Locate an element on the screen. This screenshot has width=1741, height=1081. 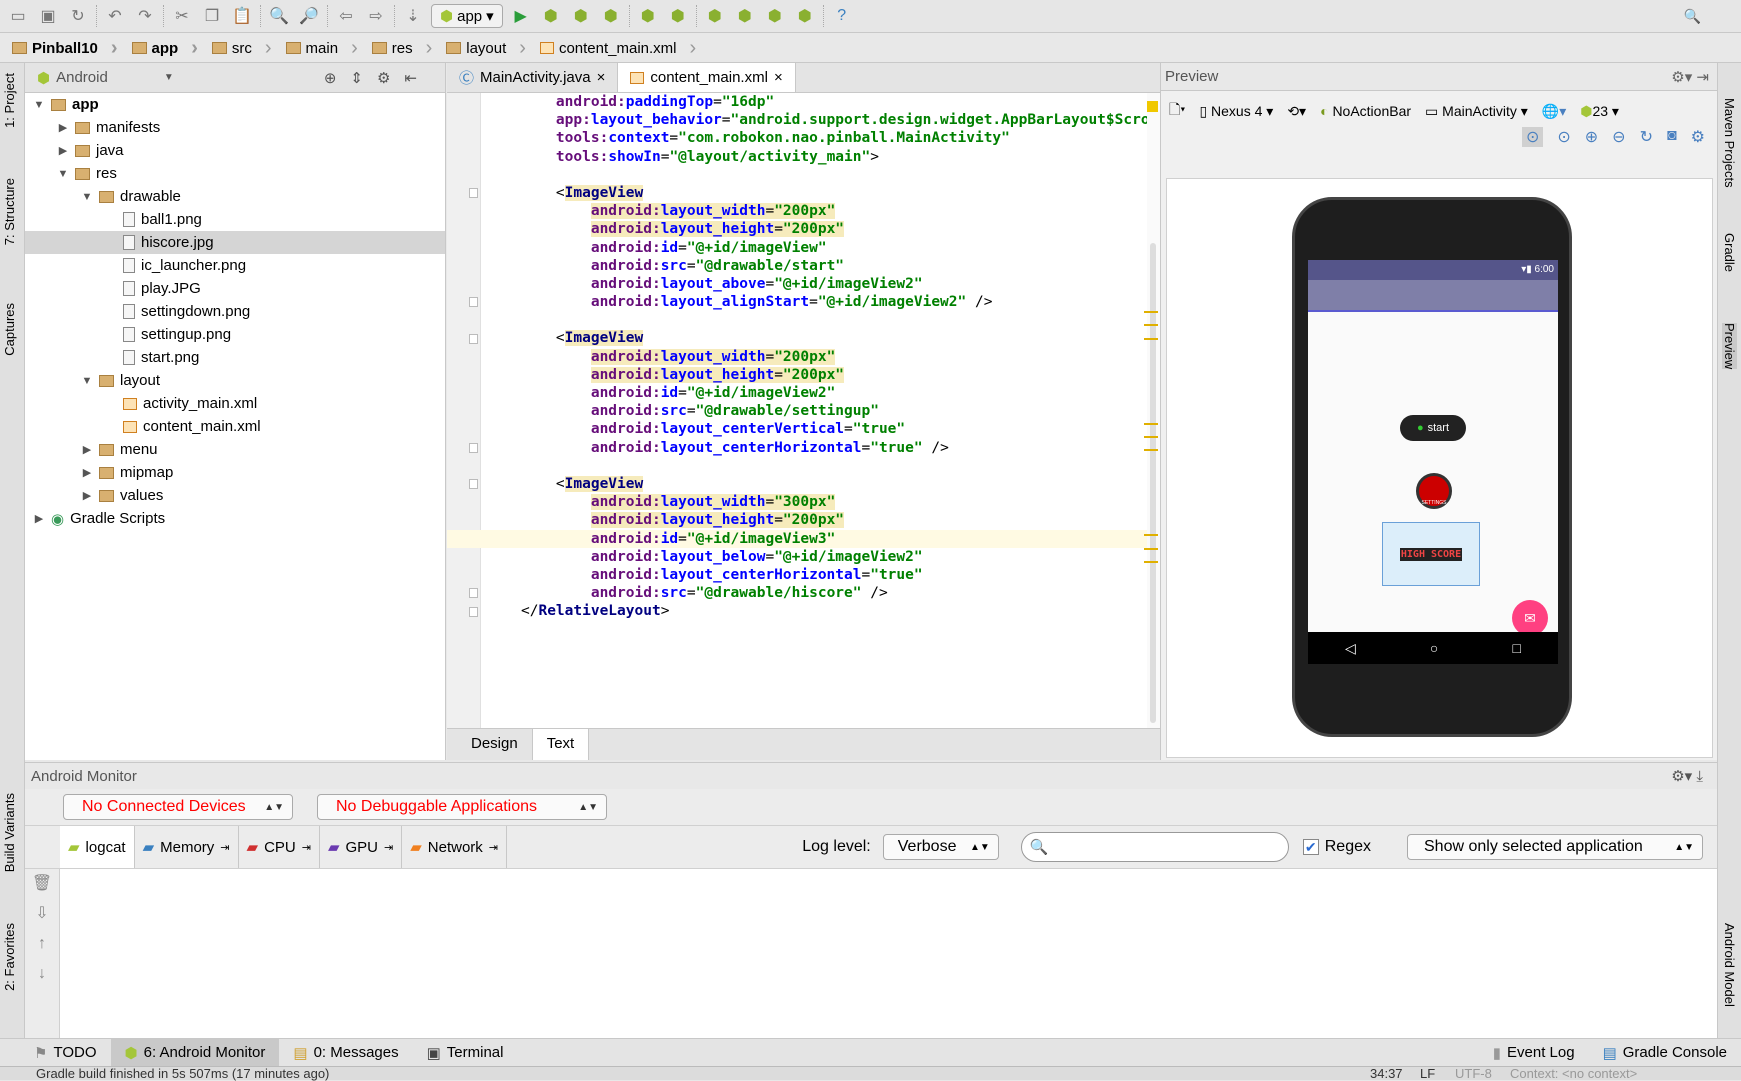
debug-icon: ⬢ is located at coordinates (551, 16).